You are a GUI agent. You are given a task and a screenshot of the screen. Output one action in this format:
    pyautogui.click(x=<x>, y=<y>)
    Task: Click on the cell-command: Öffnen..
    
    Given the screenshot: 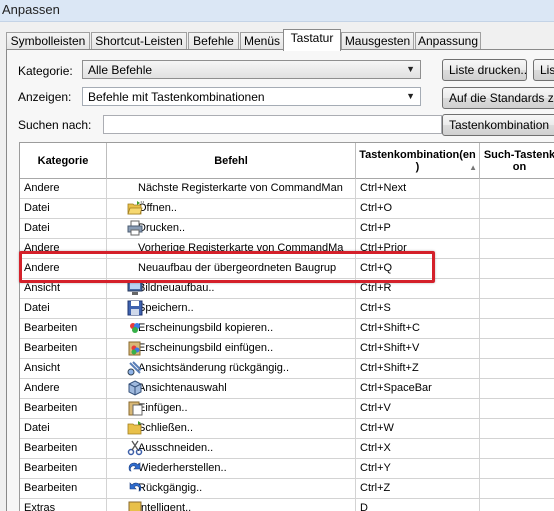 What is the action you would take?
    pyautogui.click(x=231, y=208)
    